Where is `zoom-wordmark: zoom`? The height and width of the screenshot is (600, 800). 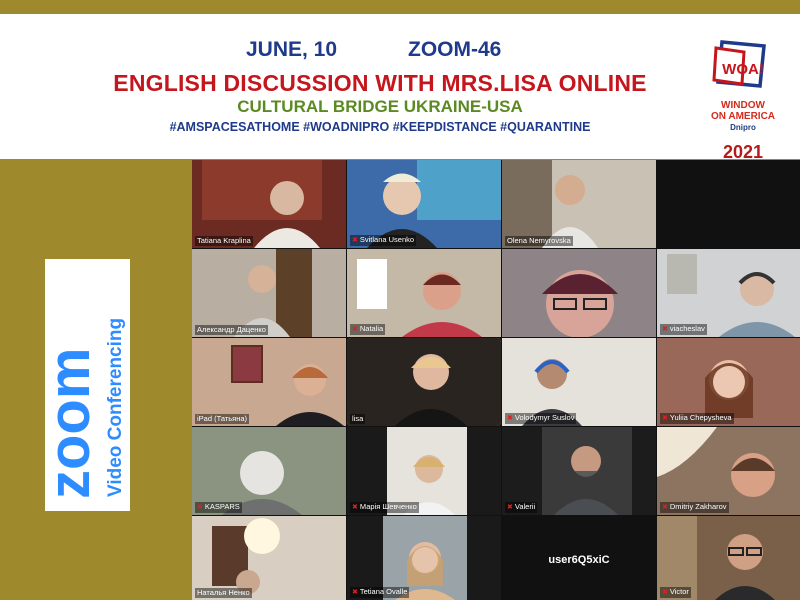 zoom-wordmark: zoom is located at coordinates (73, 423).